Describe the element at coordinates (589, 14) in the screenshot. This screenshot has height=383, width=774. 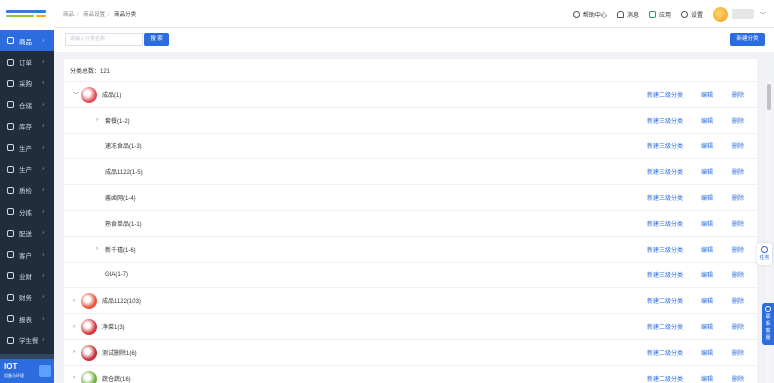
I see `help-center-button: 帮助中心` at that location.